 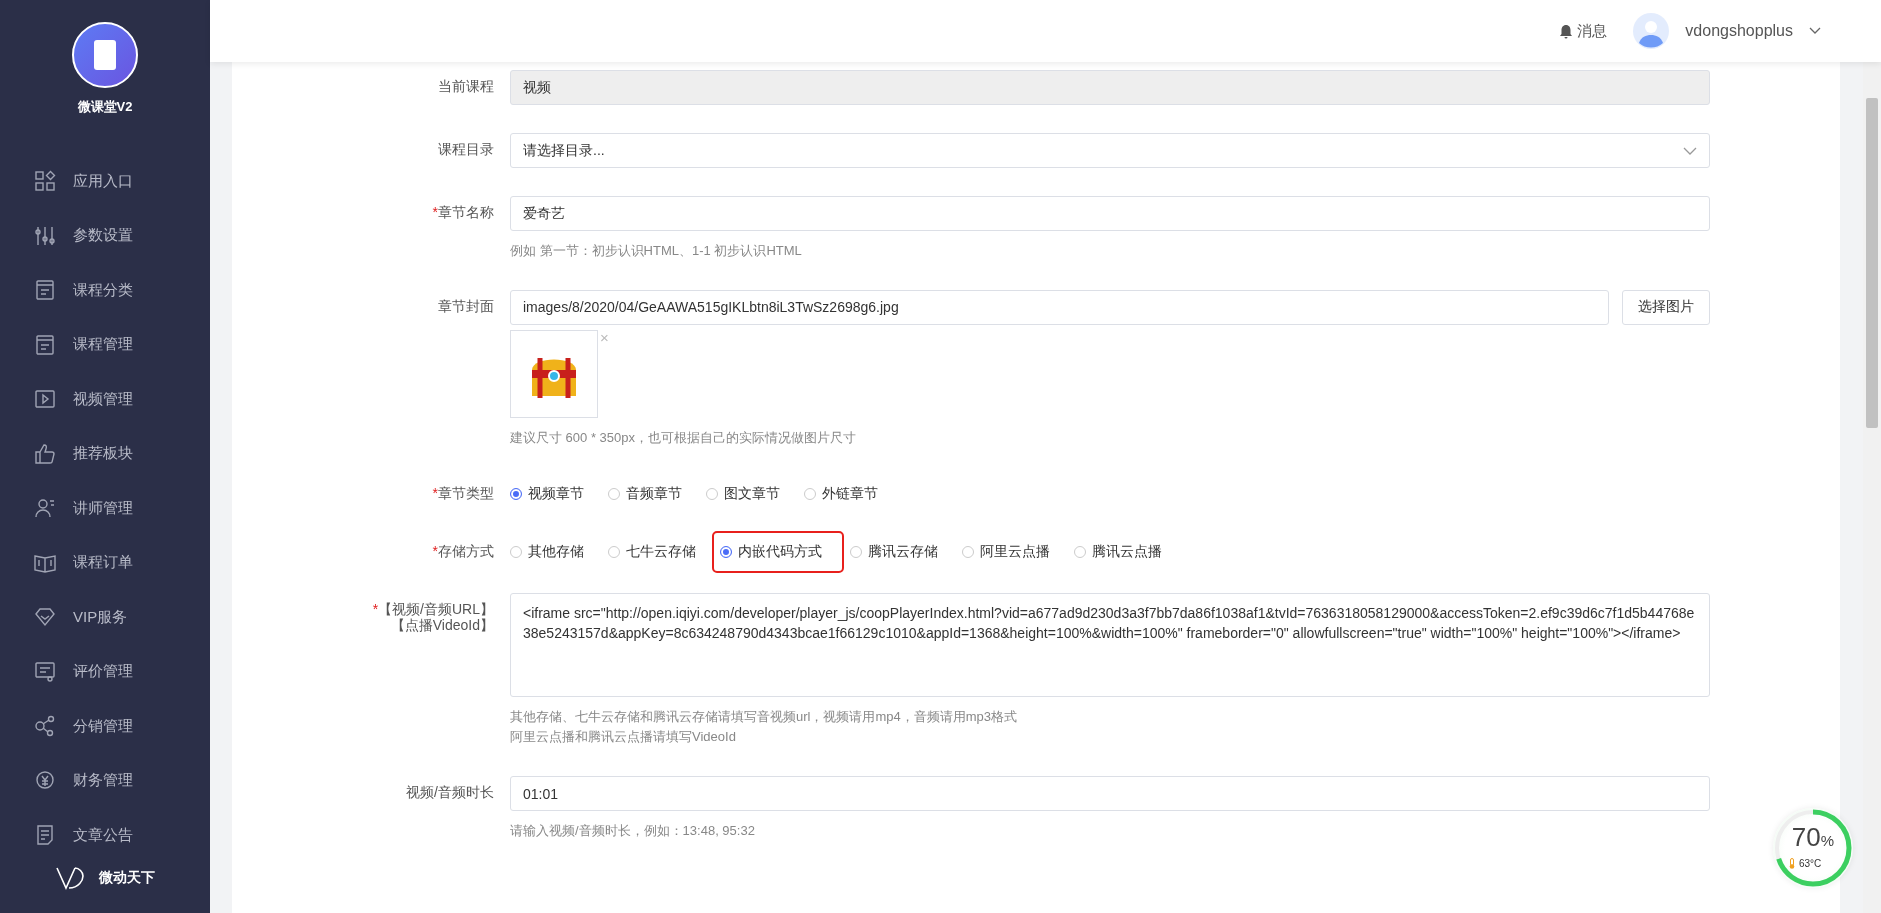 I want to click on hint-text: 请输入视频/音频时长，例如：13:48, 95:32, so click(x=633, y=831).